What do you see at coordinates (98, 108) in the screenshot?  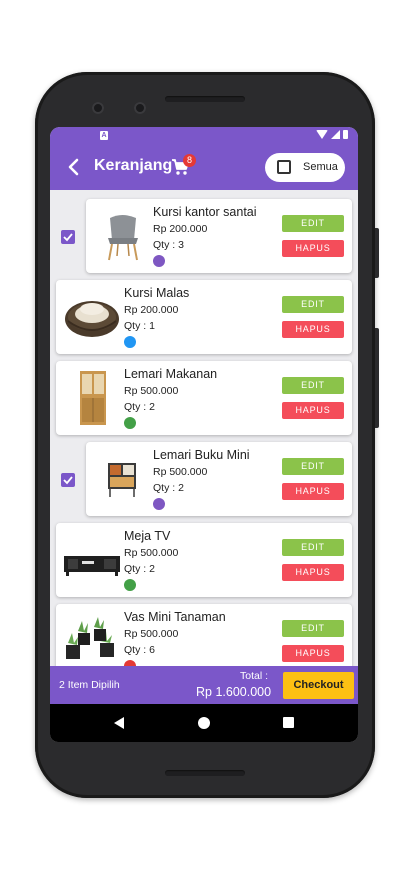 I see `front-camera` at bounding box center [98, 108].